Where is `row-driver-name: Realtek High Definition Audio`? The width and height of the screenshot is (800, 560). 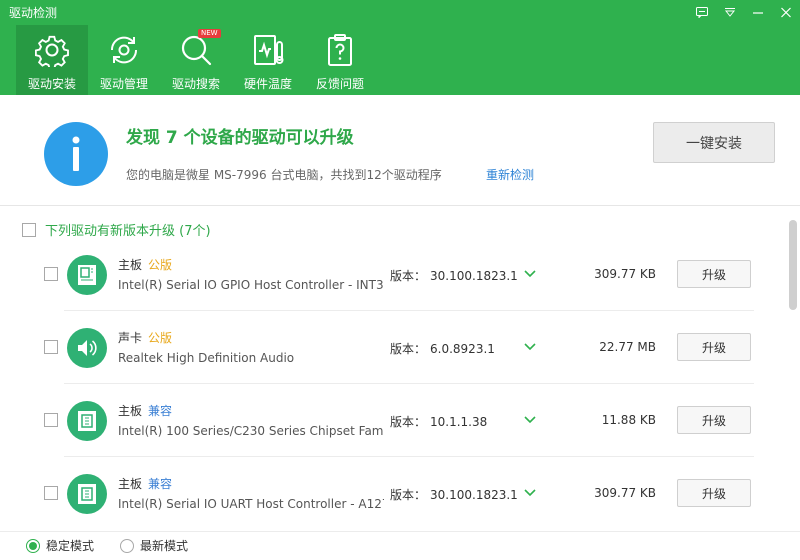
row-driver-name: Realtek High Definition Audio is located at coordinates (206, 358).